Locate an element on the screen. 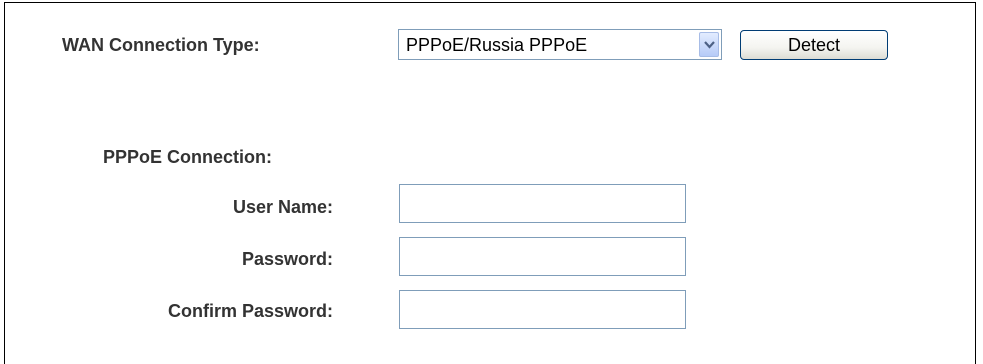 This screenshot has width=983, height=364. detect-button: Detect is located at coordinates (814, 45).